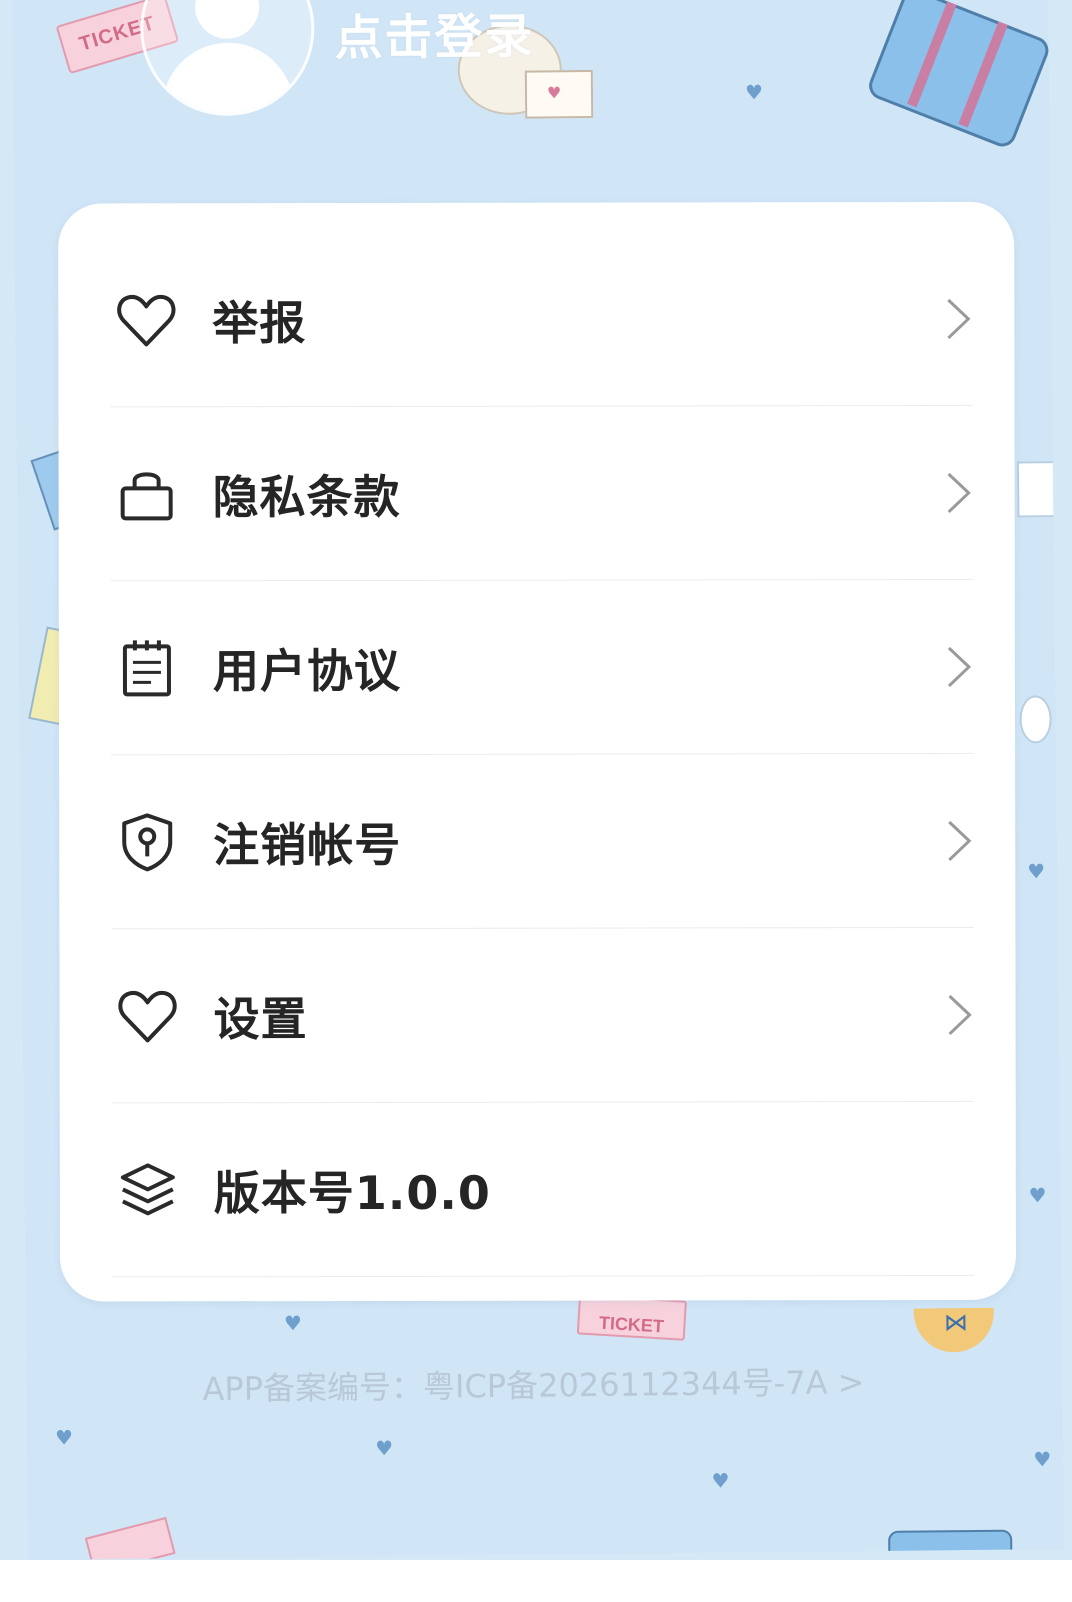  What do you see at coordinates (306, 671) in the screenshot?
I see `menu-item-label: 用户协议` at bounding box center [306, 671].